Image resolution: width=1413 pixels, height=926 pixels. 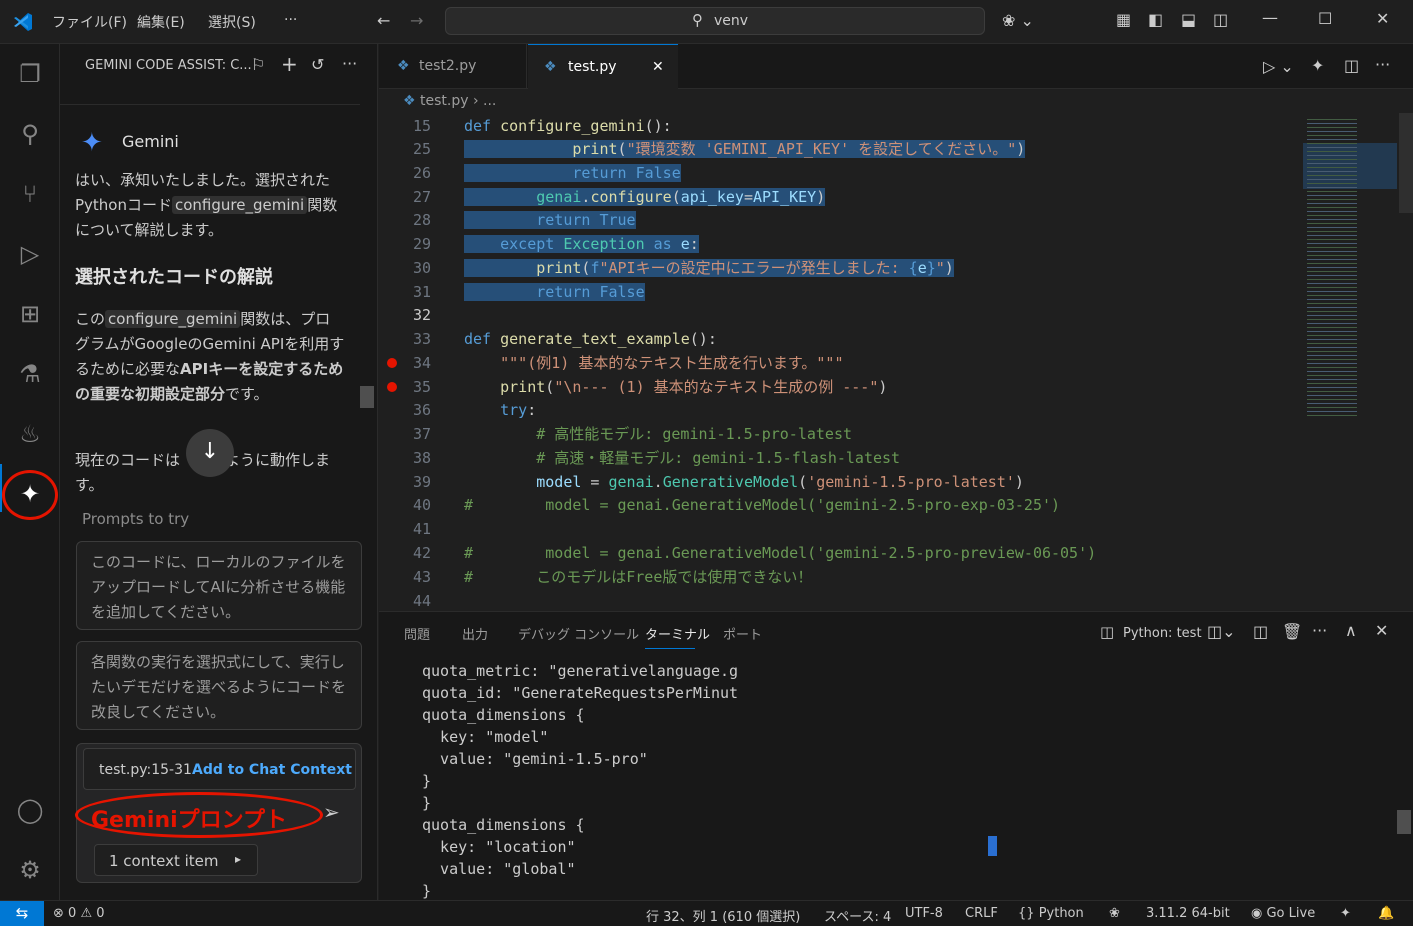 What do you see at coordinates (1123, 19) in the screenshot?
I see `customize-layout-icon: ▦` at bounding box center [1123, 19].